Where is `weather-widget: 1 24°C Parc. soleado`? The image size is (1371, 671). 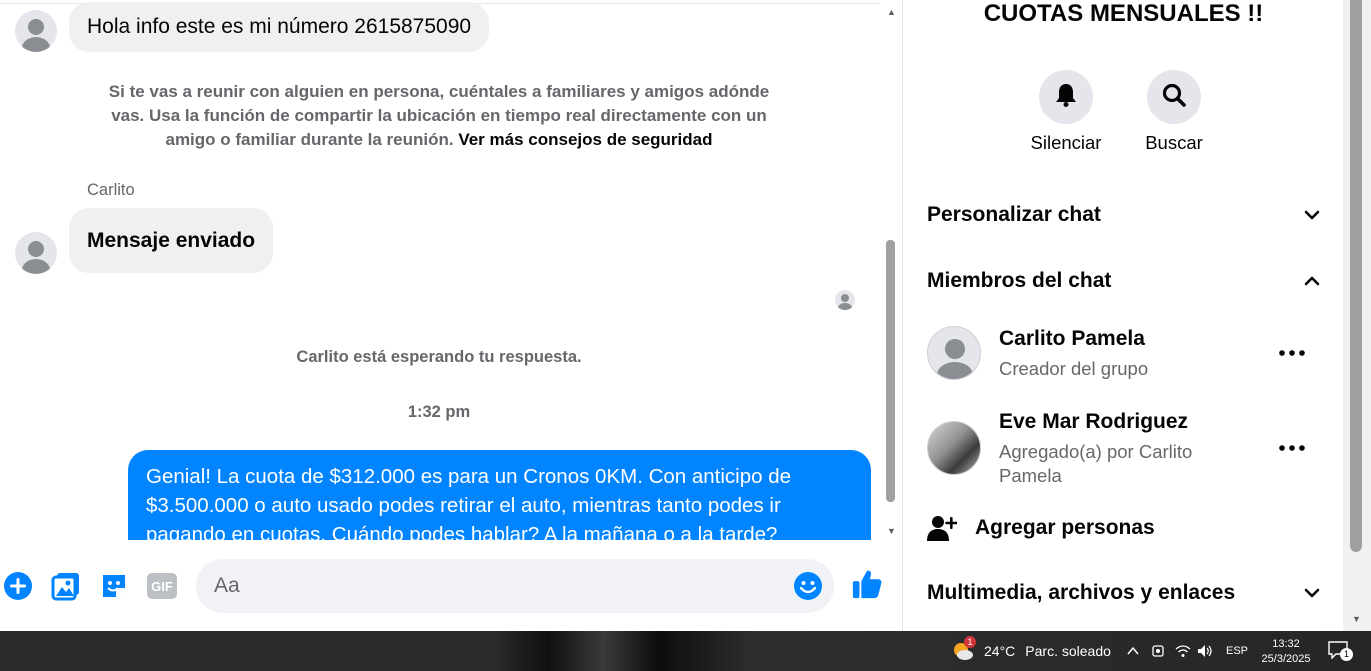
weather-widget: 1 24°C Parc. soleado is located at coordinates (1030, 651).